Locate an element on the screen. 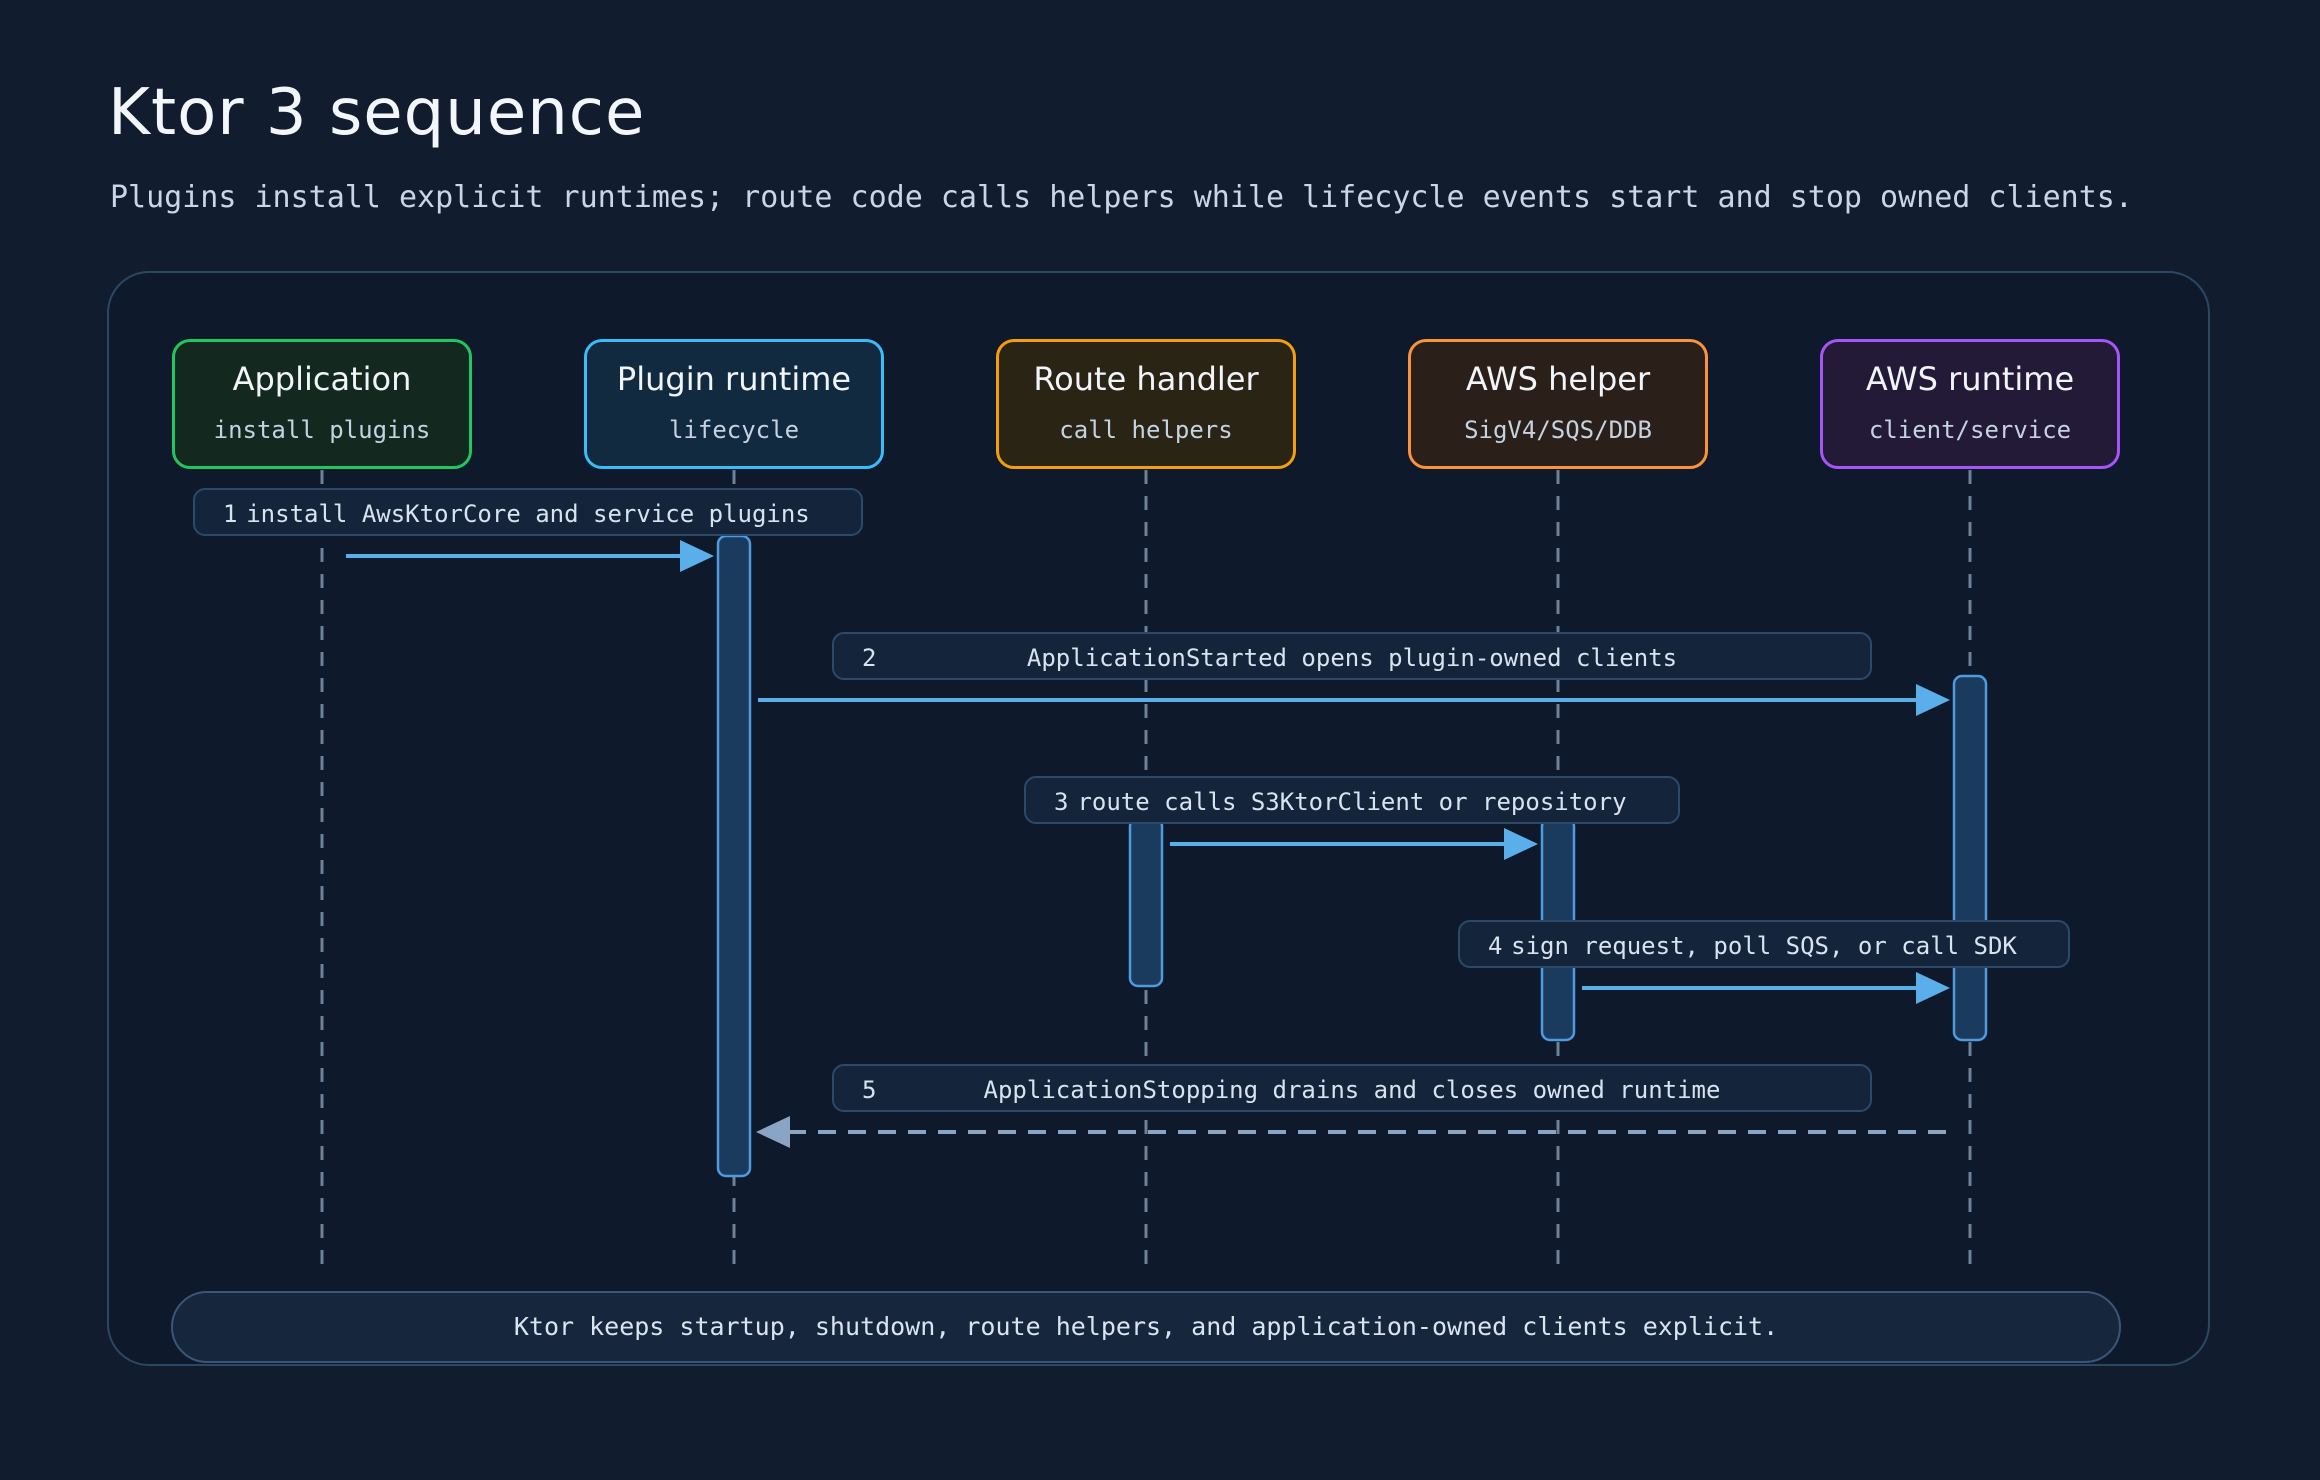  actor-application-sub: install plugins is located at coordinates (322, 430).